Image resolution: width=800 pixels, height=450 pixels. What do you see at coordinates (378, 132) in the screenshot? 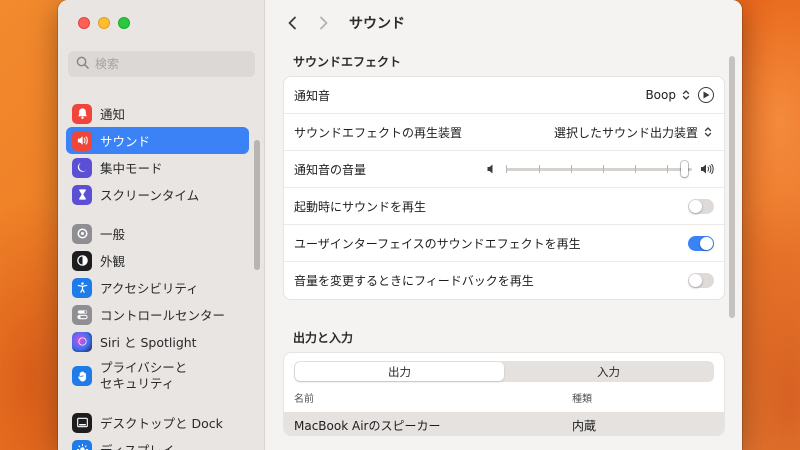
I see `output-device-label: サウンドエフェクトの再生装置` at bounding box center [378, 132].